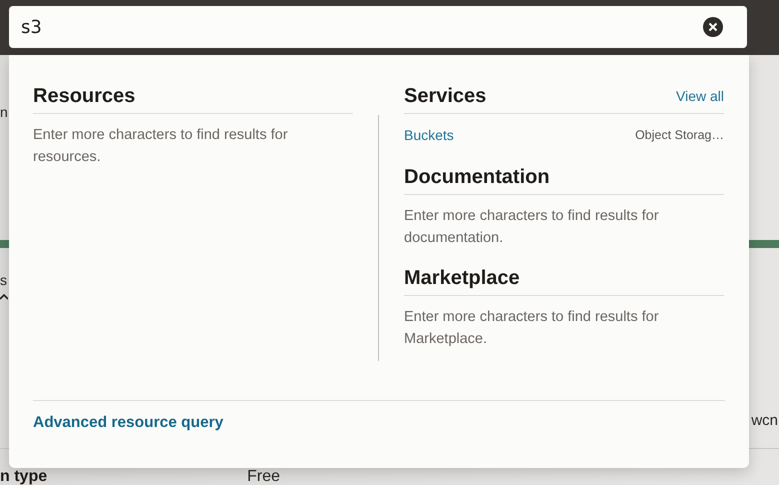 Image resolution: width=779 pixels, height=485 pixels. What do you see at coordinates (713, 27) in the screenshot?
I see `clear-icon` at bounding box center [713, 27].